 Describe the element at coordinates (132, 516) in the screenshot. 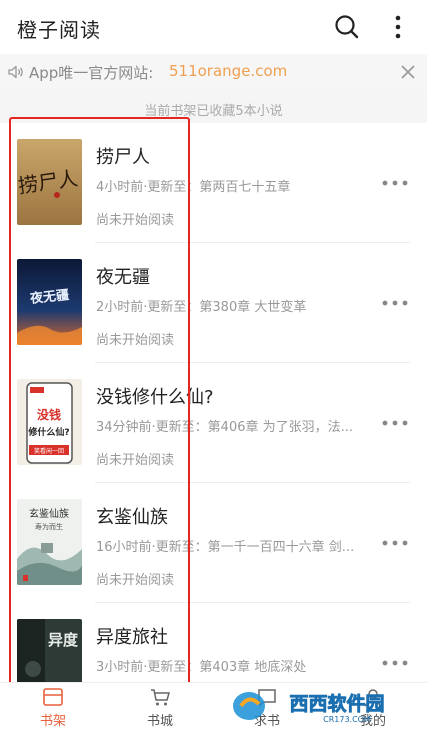

I see `book-title: 玄鉴仙族` at that location.